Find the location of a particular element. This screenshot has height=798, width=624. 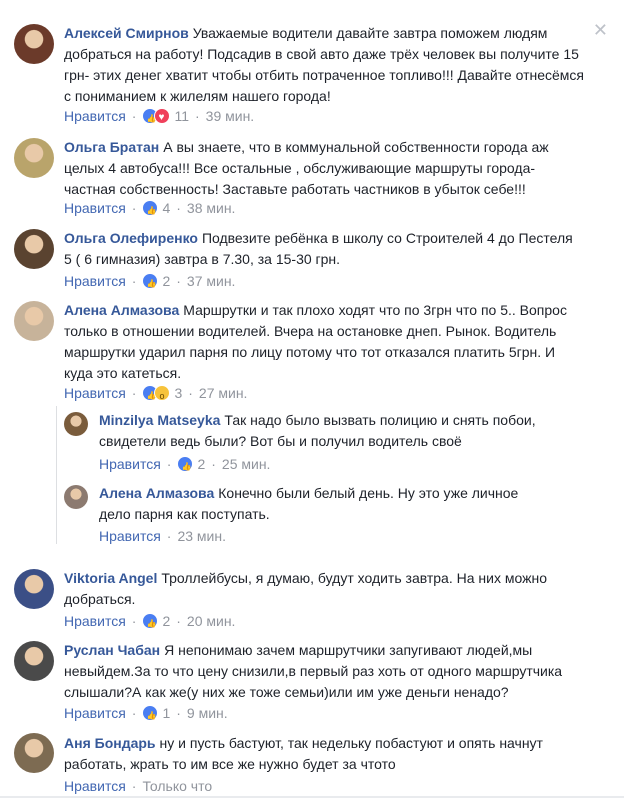

comment-meta: Нравится · 3 · 27 мин. is located at coordinates (156, 394).